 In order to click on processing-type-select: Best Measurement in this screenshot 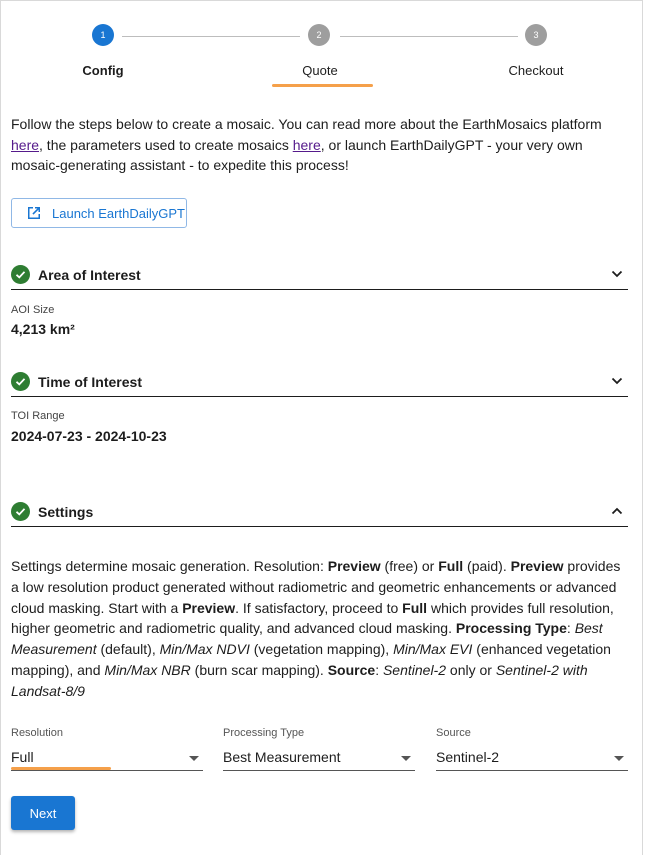, I will do `click(319, 759)`.